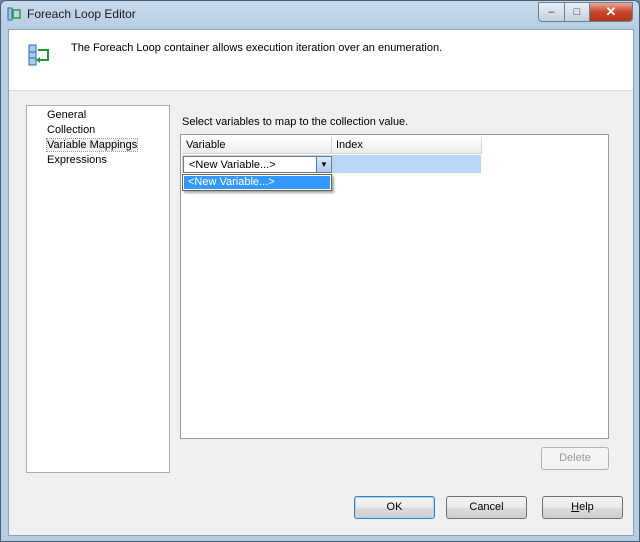  Describe the element at coordinates (586, 507) in the screenshot. I see `help-label-rest: elp` at that location.